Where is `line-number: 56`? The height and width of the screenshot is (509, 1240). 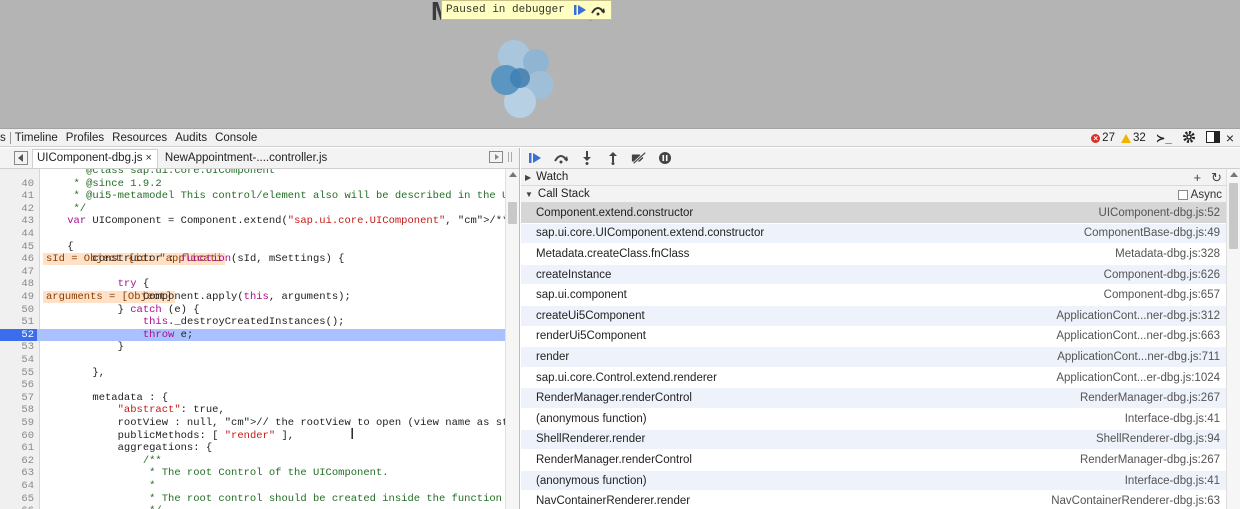 line-number: 56 is located at coordinates (18, 385).